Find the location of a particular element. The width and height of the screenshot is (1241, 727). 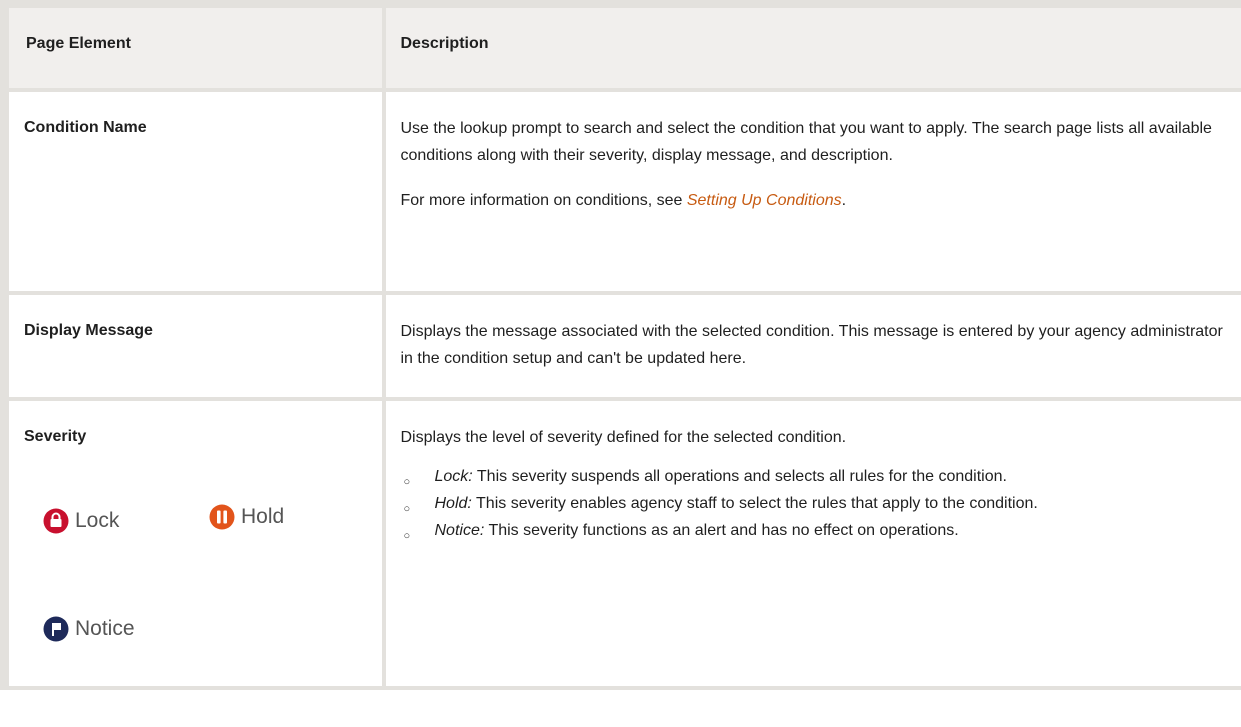

severity-hold: Hold is located at coordinates (246, 517).